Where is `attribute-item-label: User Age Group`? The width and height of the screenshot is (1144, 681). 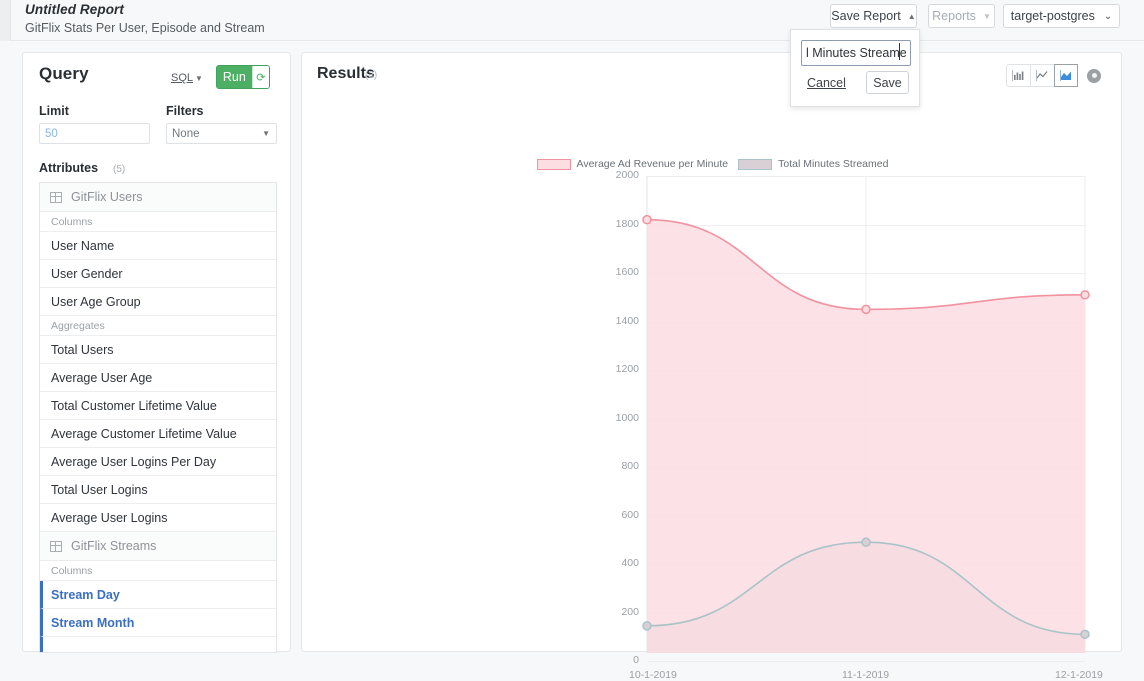
attribute-item-label: User Age Group is located at coordinates (96, 301).